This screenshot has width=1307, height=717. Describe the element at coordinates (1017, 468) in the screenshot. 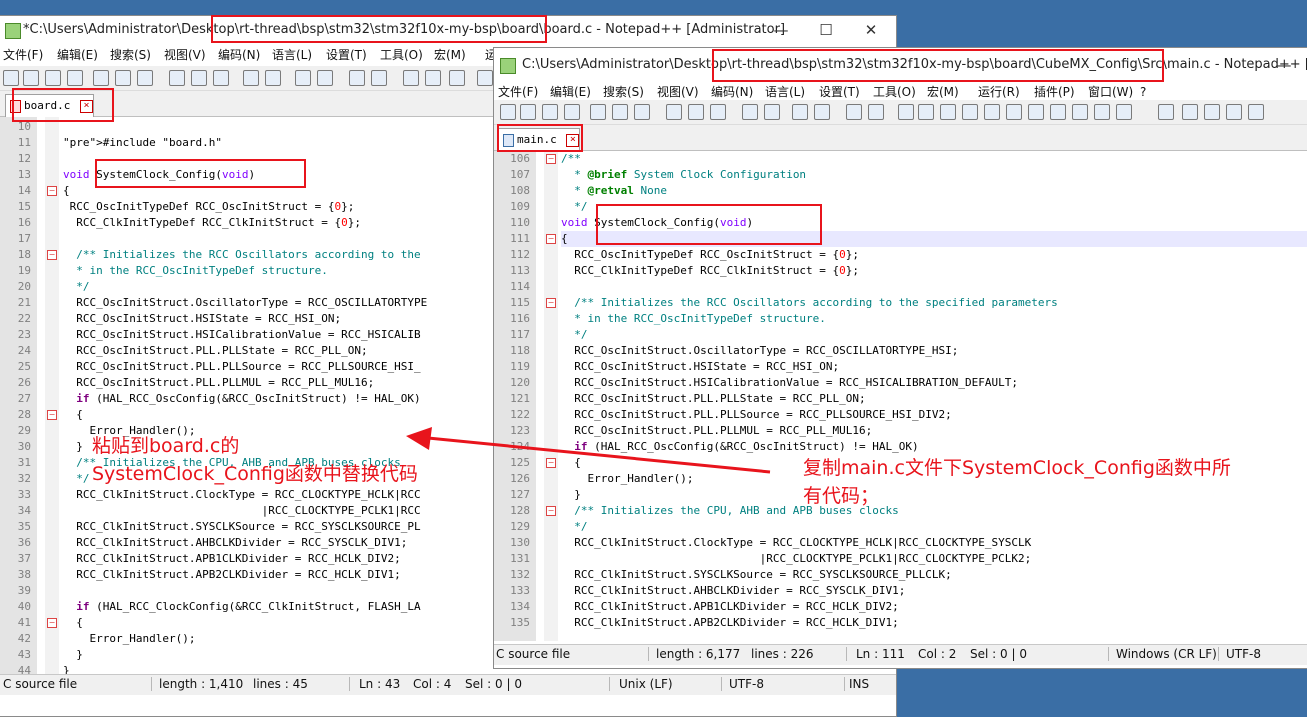

I see `copy-instruction-line1: 复制main.c文件下SystemClock_Config函数中所` at that location.